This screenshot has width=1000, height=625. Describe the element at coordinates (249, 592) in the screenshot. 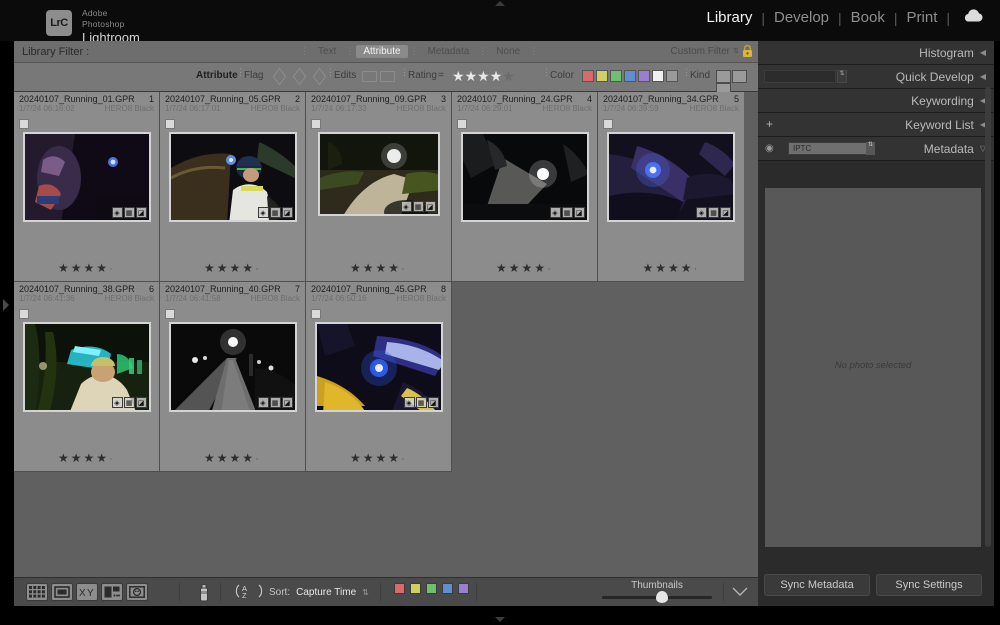

I see `sort-az-icon: AZ` at that location.